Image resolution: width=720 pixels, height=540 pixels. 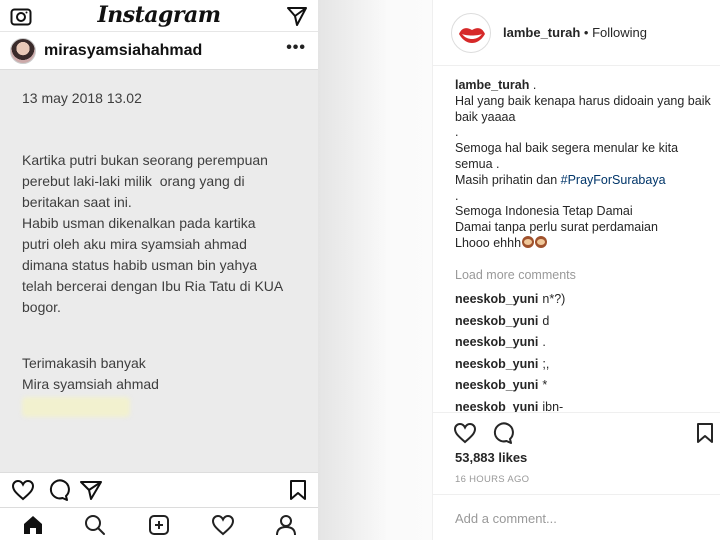 What do you see at coordinates (159, 490) in the screenshot?
I see `phone-post-actions` at bounding box center [159, 490].